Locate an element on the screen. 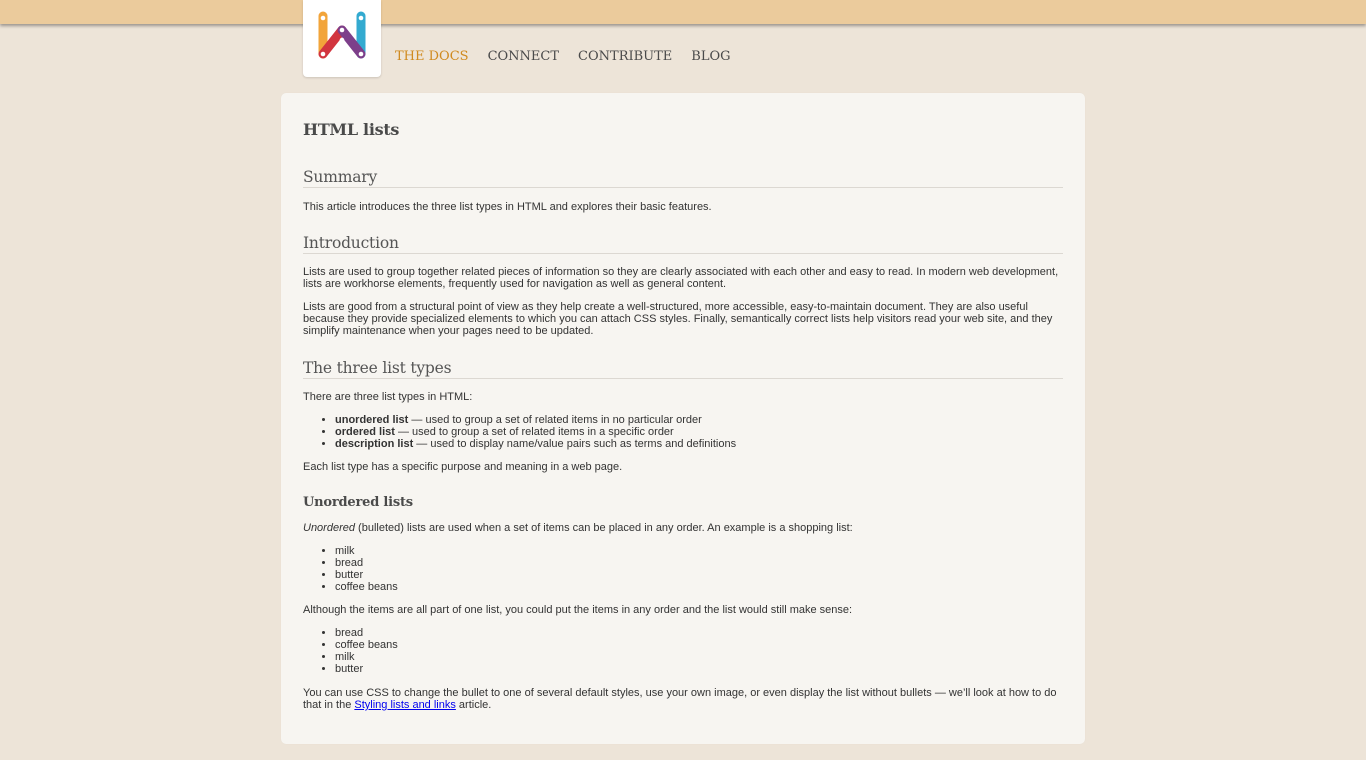  nav-the-docs: THE DOCS is located at coordinates (432, 58).